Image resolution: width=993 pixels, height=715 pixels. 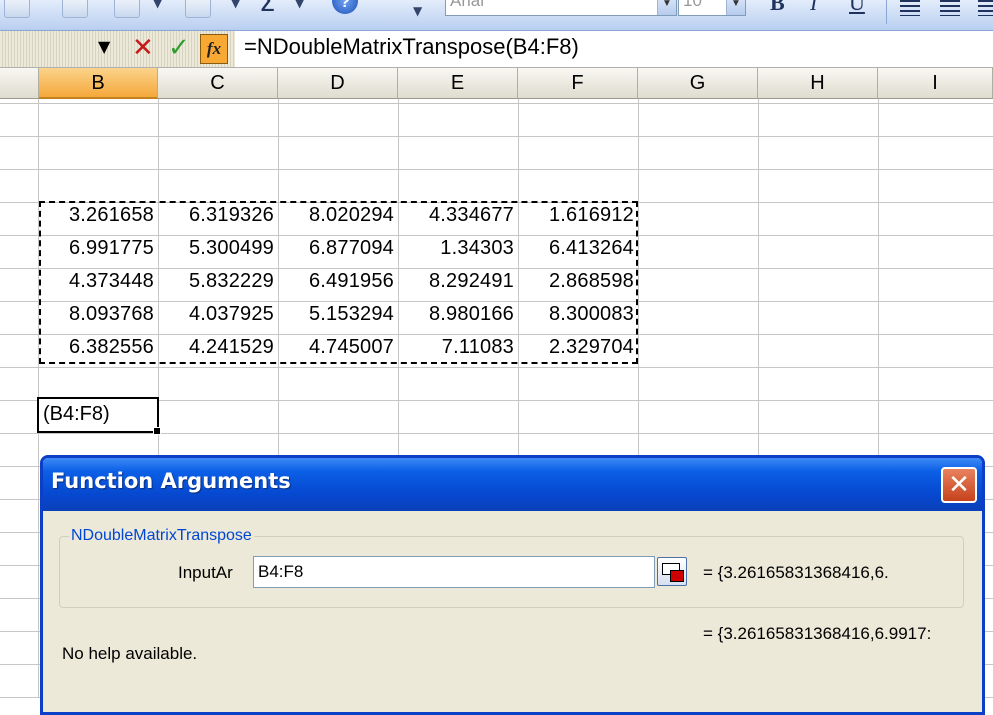 I want to click on column-header-f: F, so click(x=578, y=83).